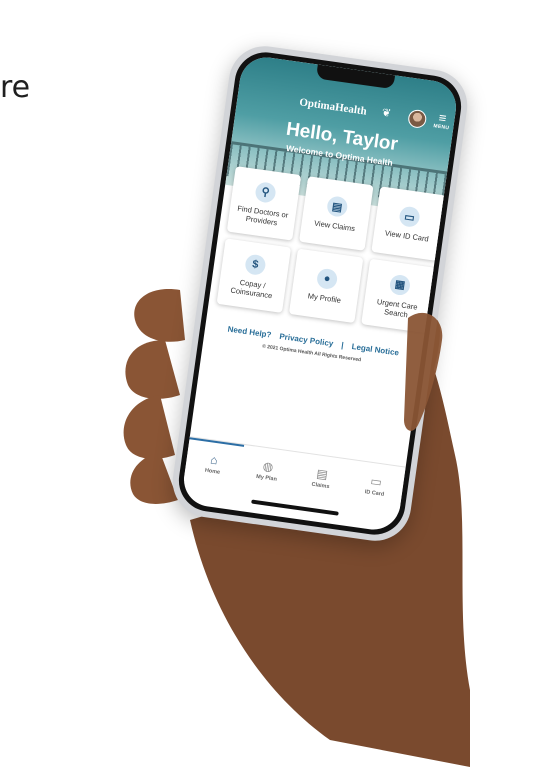 The width and height of the screenshot is (553, 767). What do you see at coordinates (322, 474) in the screenshot?
I see `claims-icon: ▤` at bounding box center [322, 474].